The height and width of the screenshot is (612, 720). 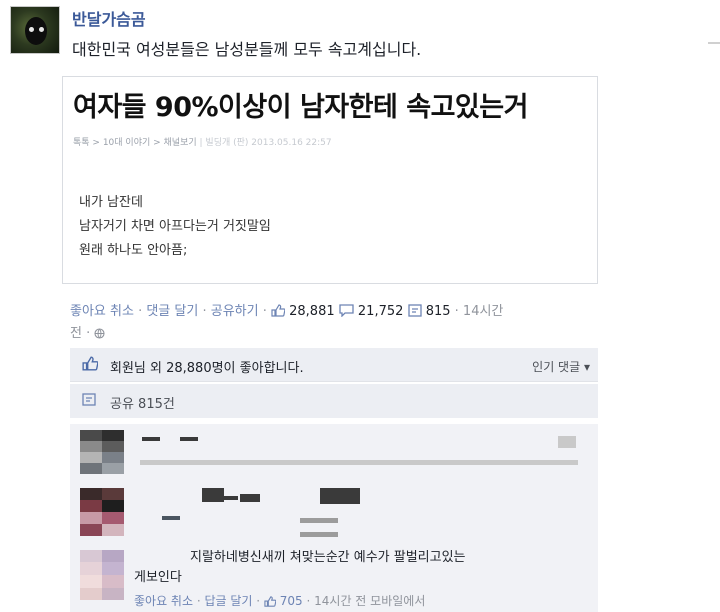 What do you see at coordinates (334, 365) in the screenshot?
I see `likes-summary: 회원님 외 28,880명이 좋아합니다. 인기 댓글 ▾` at bounding box center [334, 365].